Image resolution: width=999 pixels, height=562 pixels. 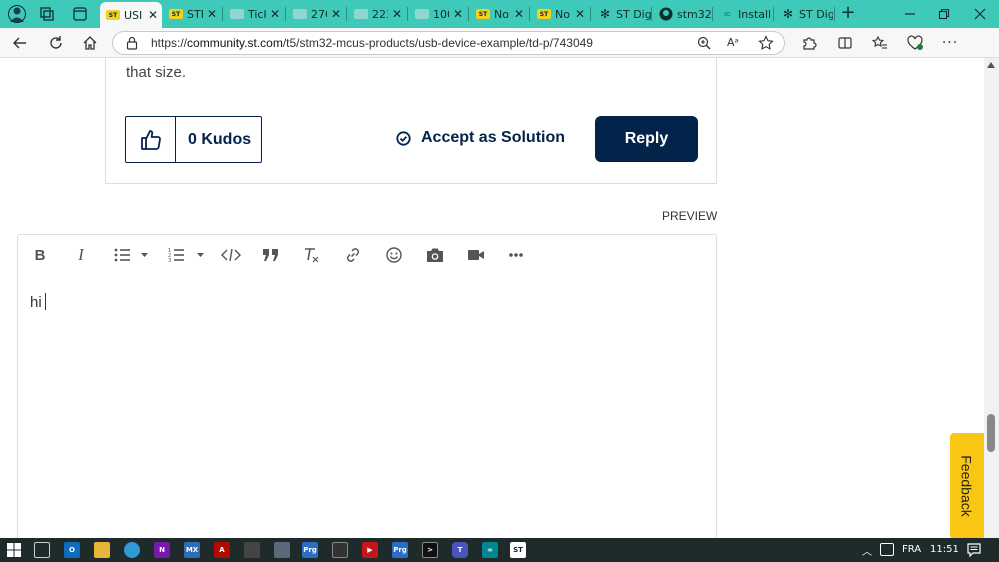 What do you see at coordinates (516, 255) in the screenshot?
I see `more-options-icon` at bounding box center [516, 255].